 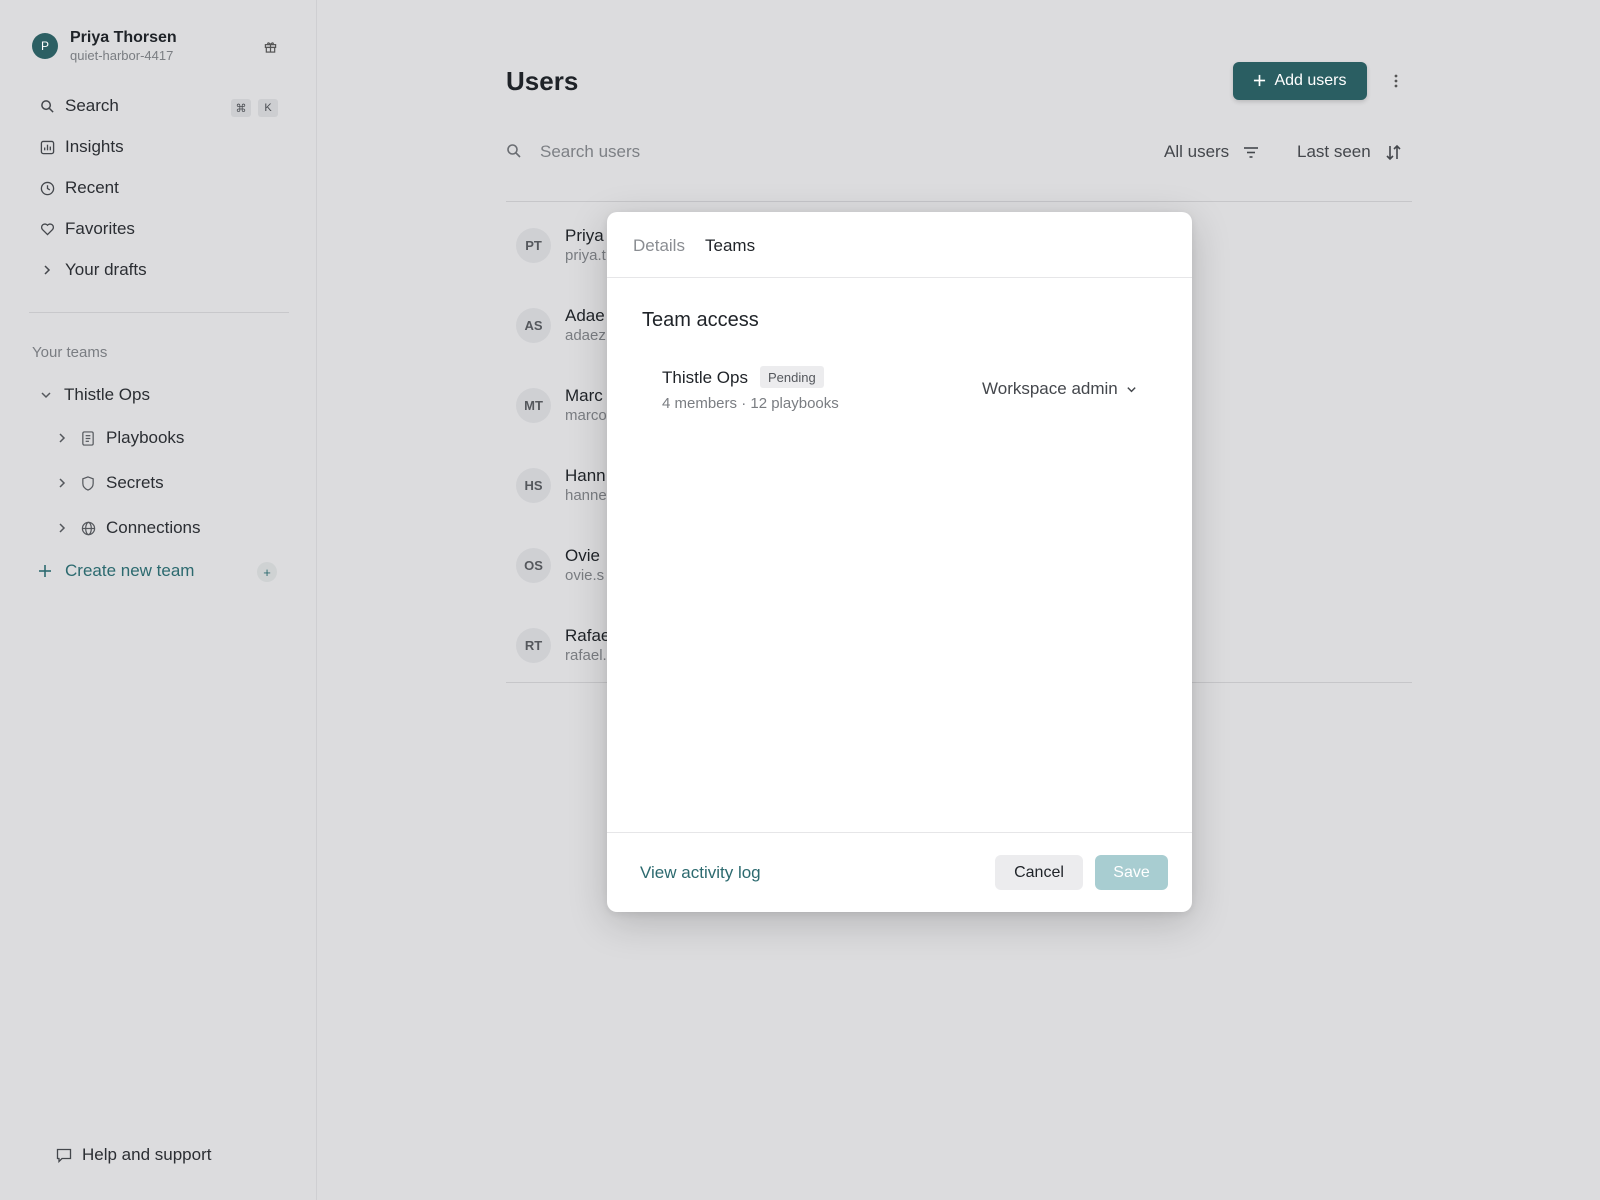 I want to click on table-row: PT Priya priya.t, so click(x=561, y=245).